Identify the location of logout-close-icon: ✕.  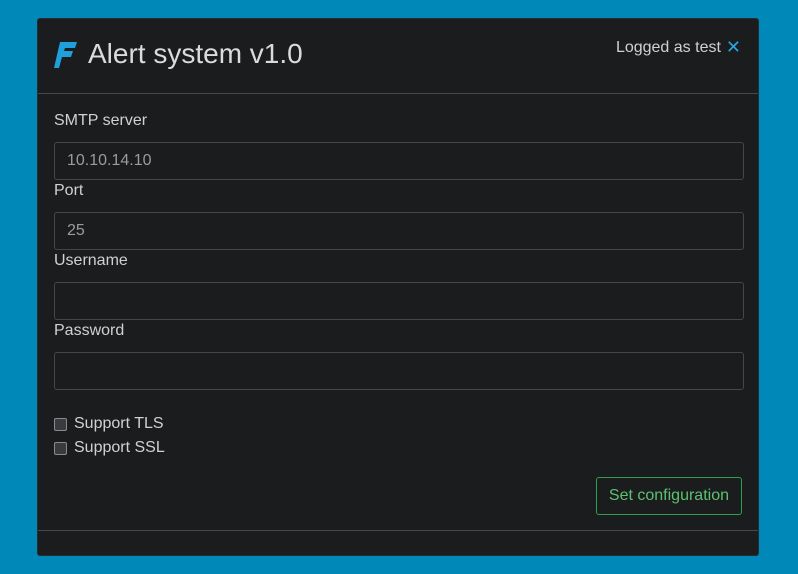
(733, 47).